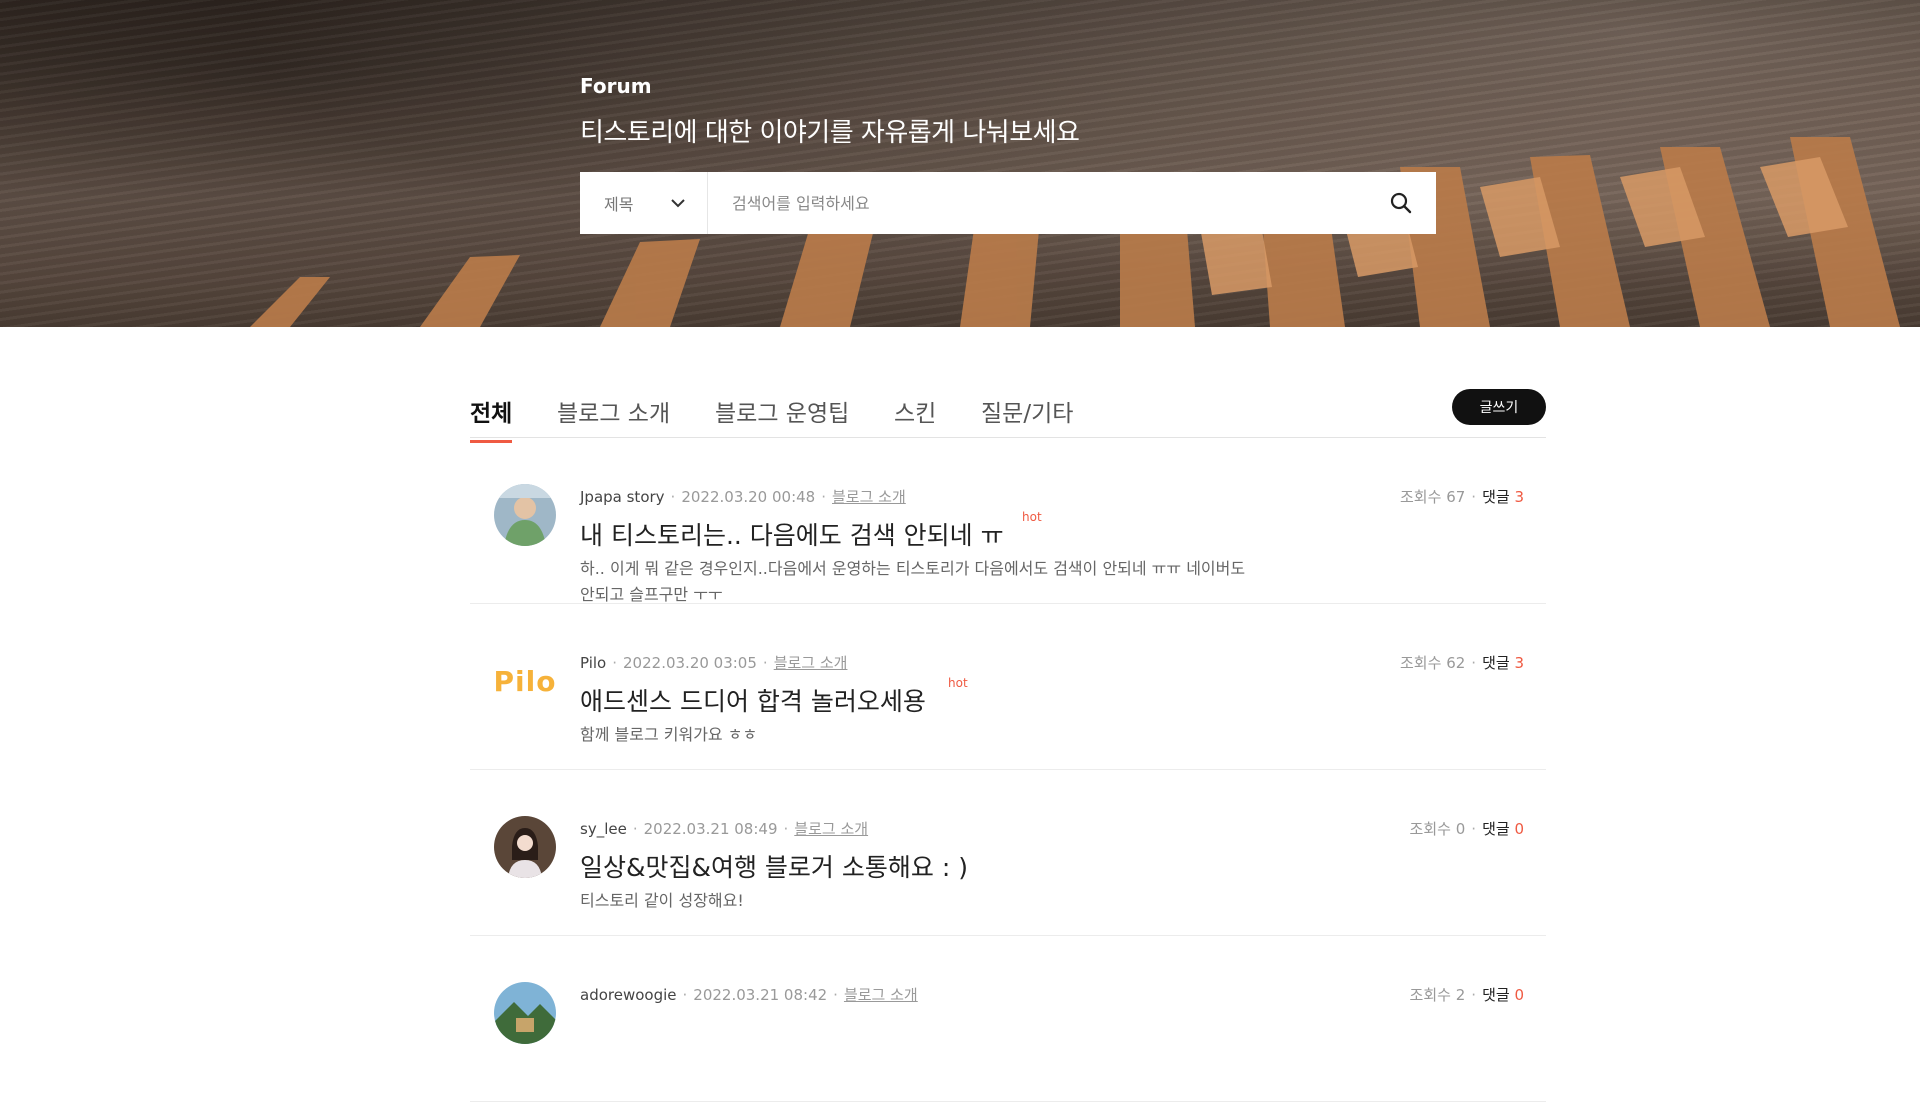 This screenshot has width=1920, height=1102. I want to click on post-meta: Jpapa story · 2022.03.20 00:48 · 블로그 소개, so click(743, 497).